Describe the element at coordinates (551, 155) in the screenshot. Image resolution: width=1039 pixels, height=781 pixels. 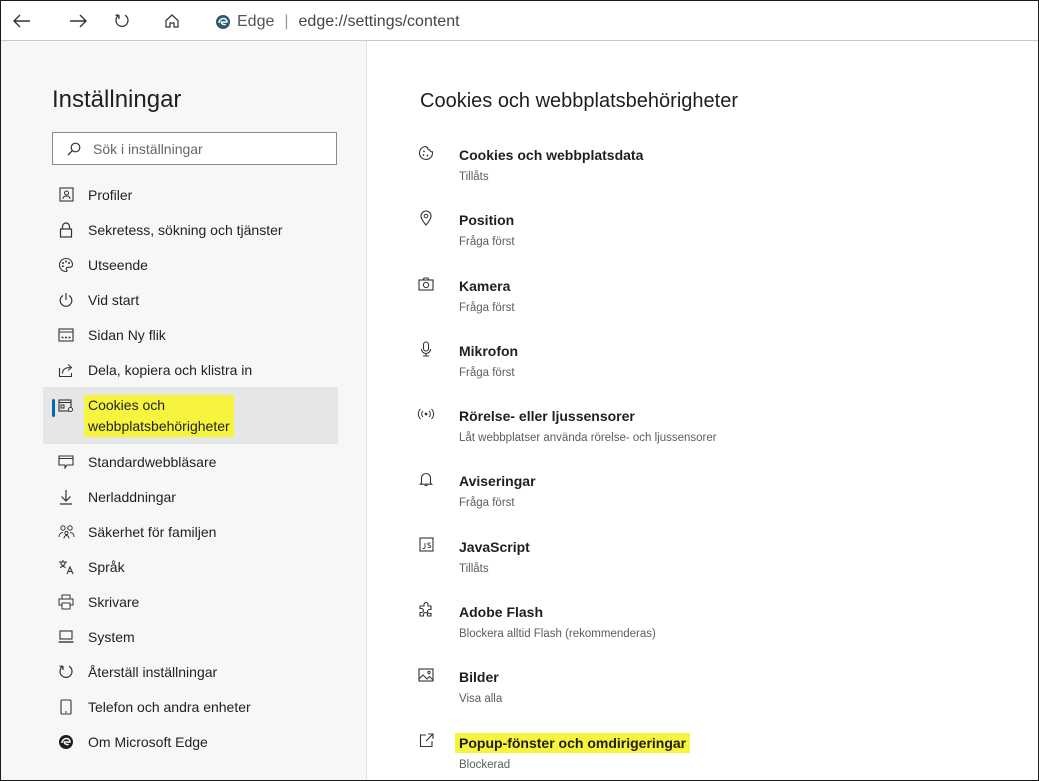
I see `permission-title: Cookies och webbplatsdata` at that location.